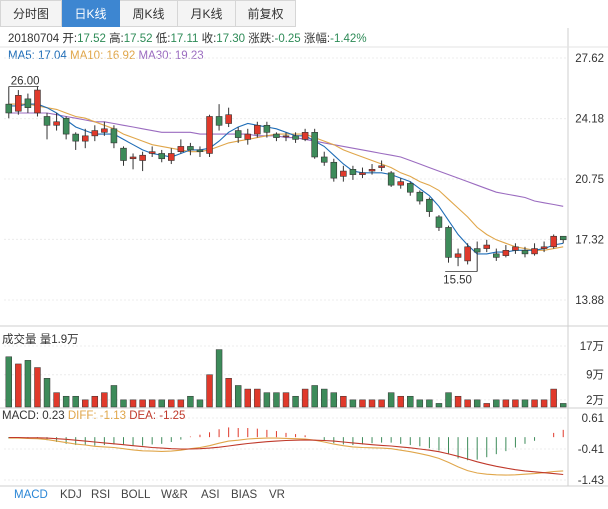 The image size is (608, 509). Describe the element at coordinates (71, 495) in the screenshot. I see `indicator-tab-kdj: KDJ` at that location.